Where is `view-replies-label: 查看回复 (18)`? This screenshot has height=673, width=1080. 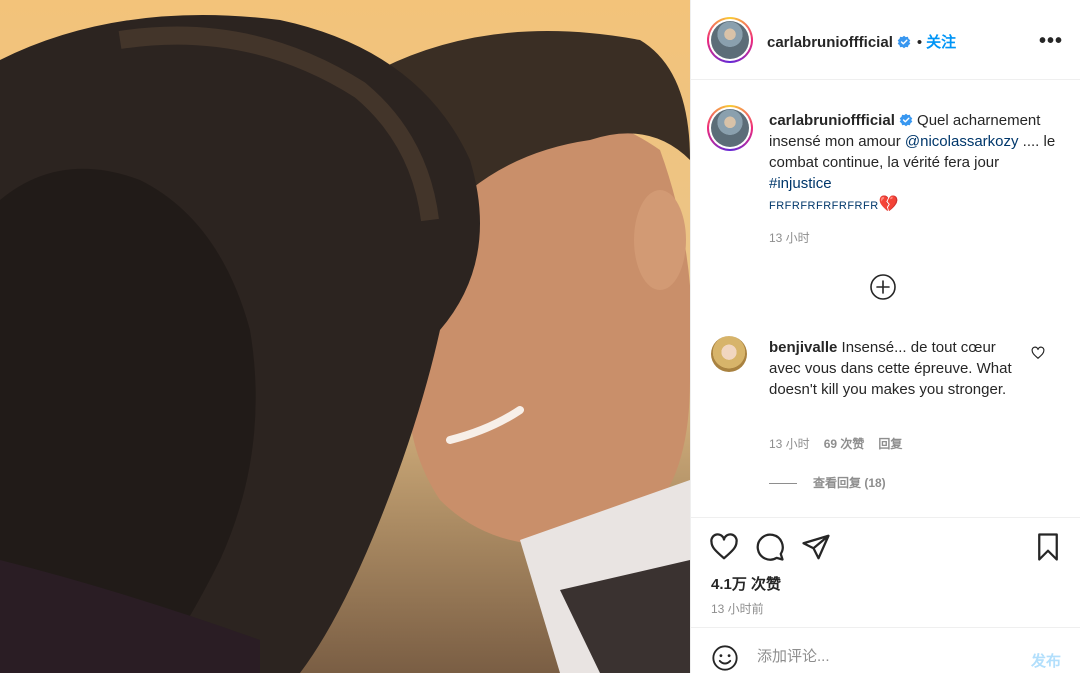 view-replies-label: 查看回复 (18) is located at coordinates (849, 483).